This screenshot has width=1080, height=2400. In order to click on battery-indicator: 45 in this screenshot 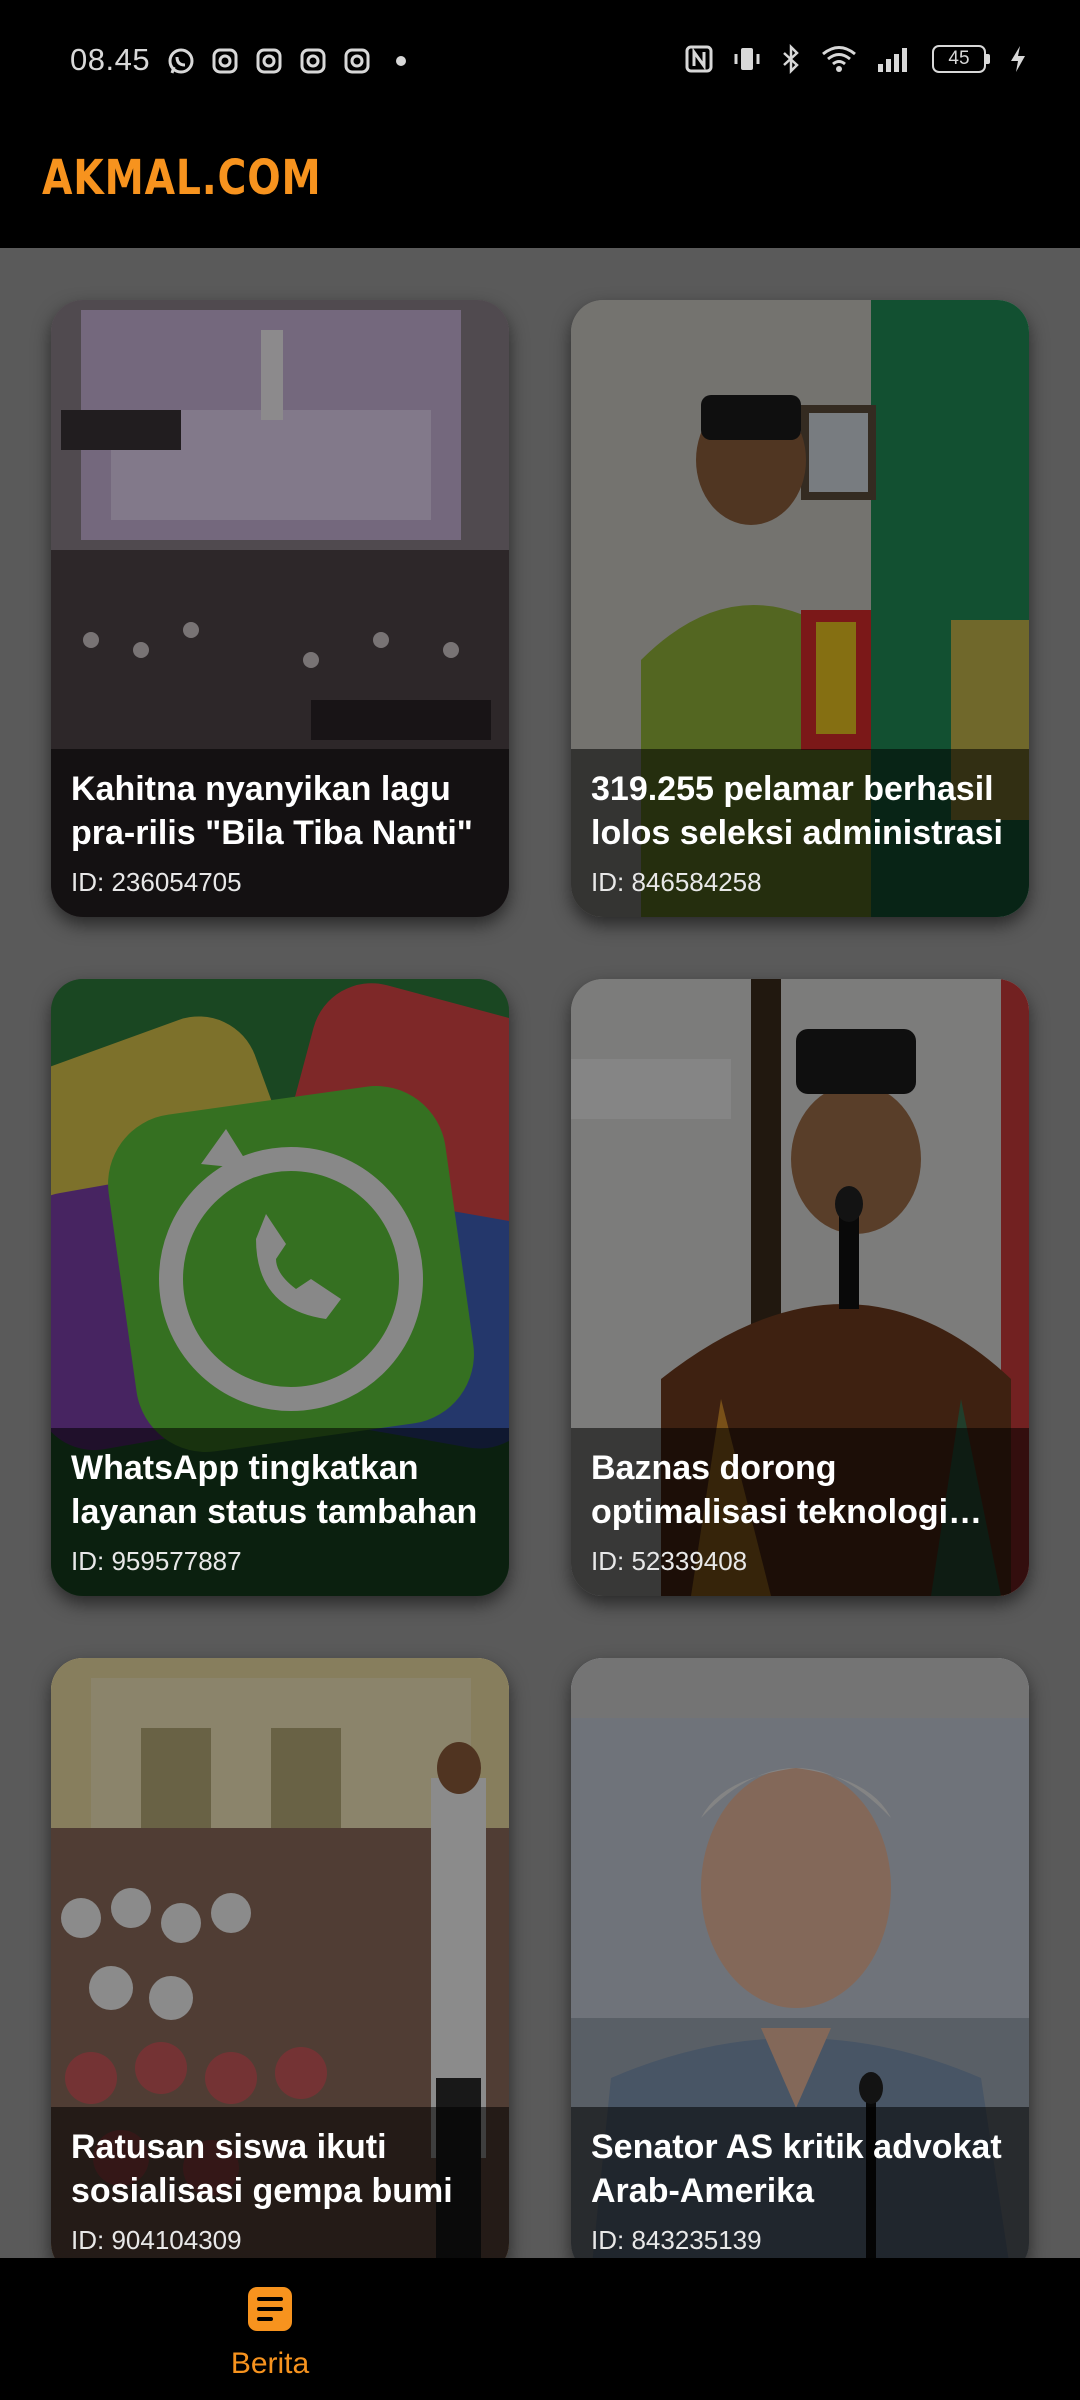, I will do `click(961, 59)`.